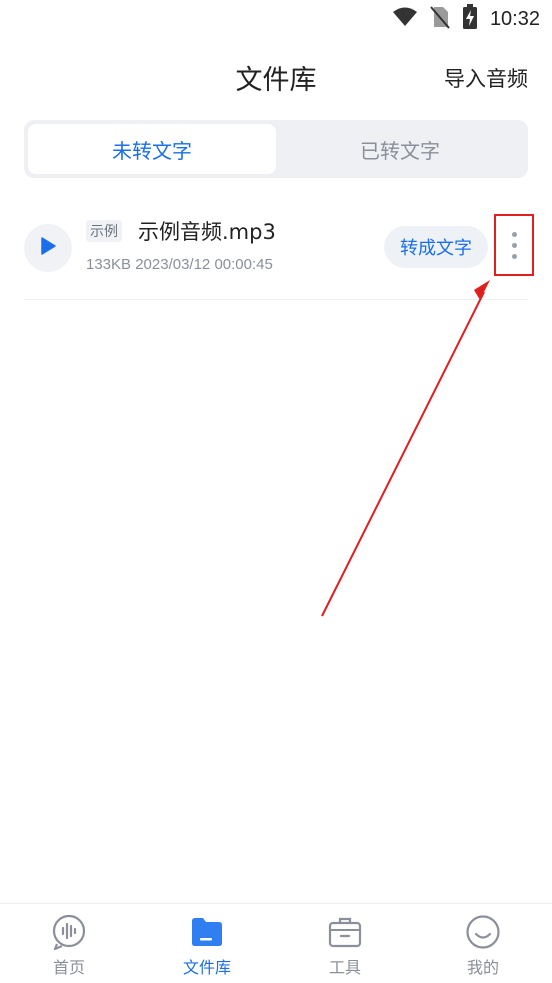  What do you see at coordinates (483, 932) in the screenshot?
I see `smile-face-icon` at bounding box center [483, 932].